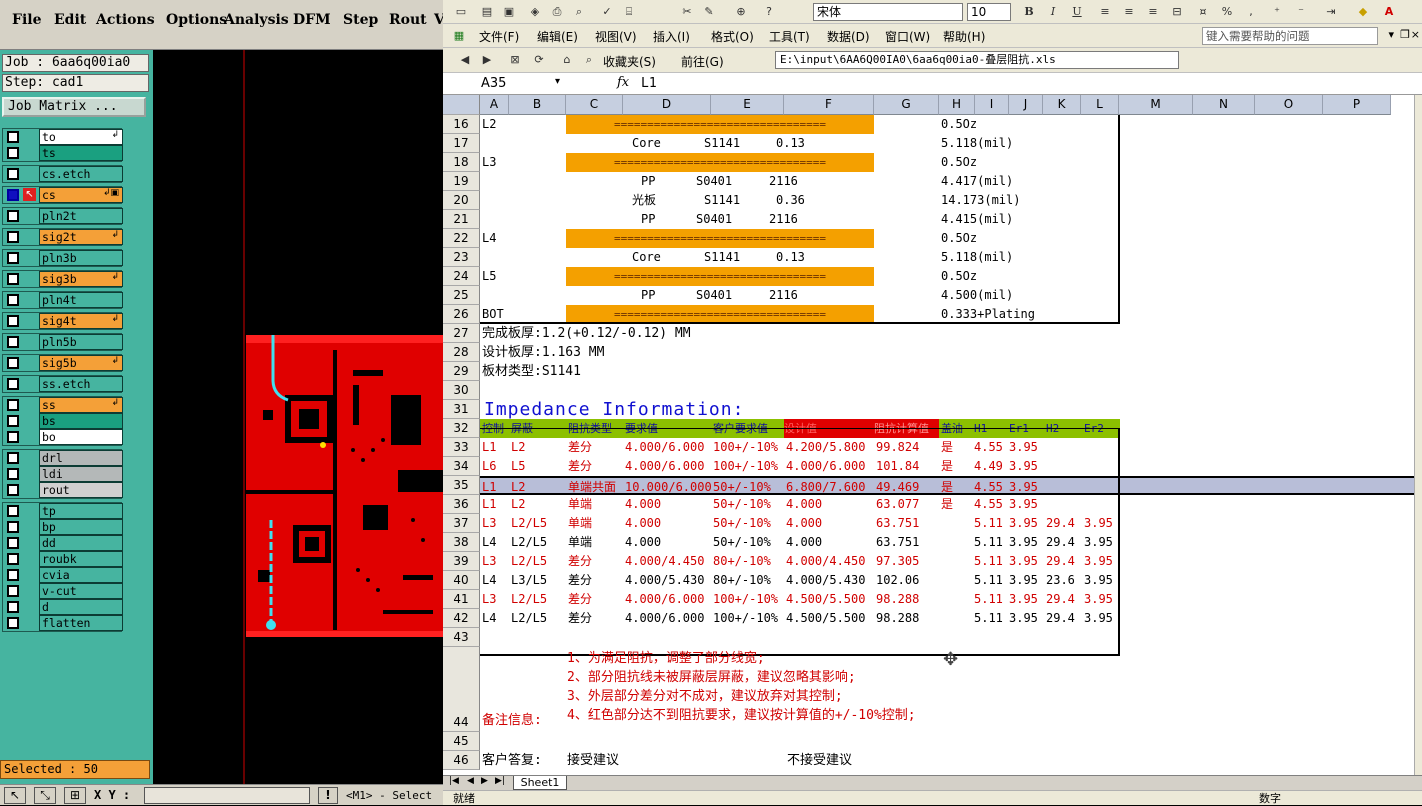 The height and width of the screenshot is (806, 1422). I want to click on cell-f: 4.500/5.500, so click(825, 599).